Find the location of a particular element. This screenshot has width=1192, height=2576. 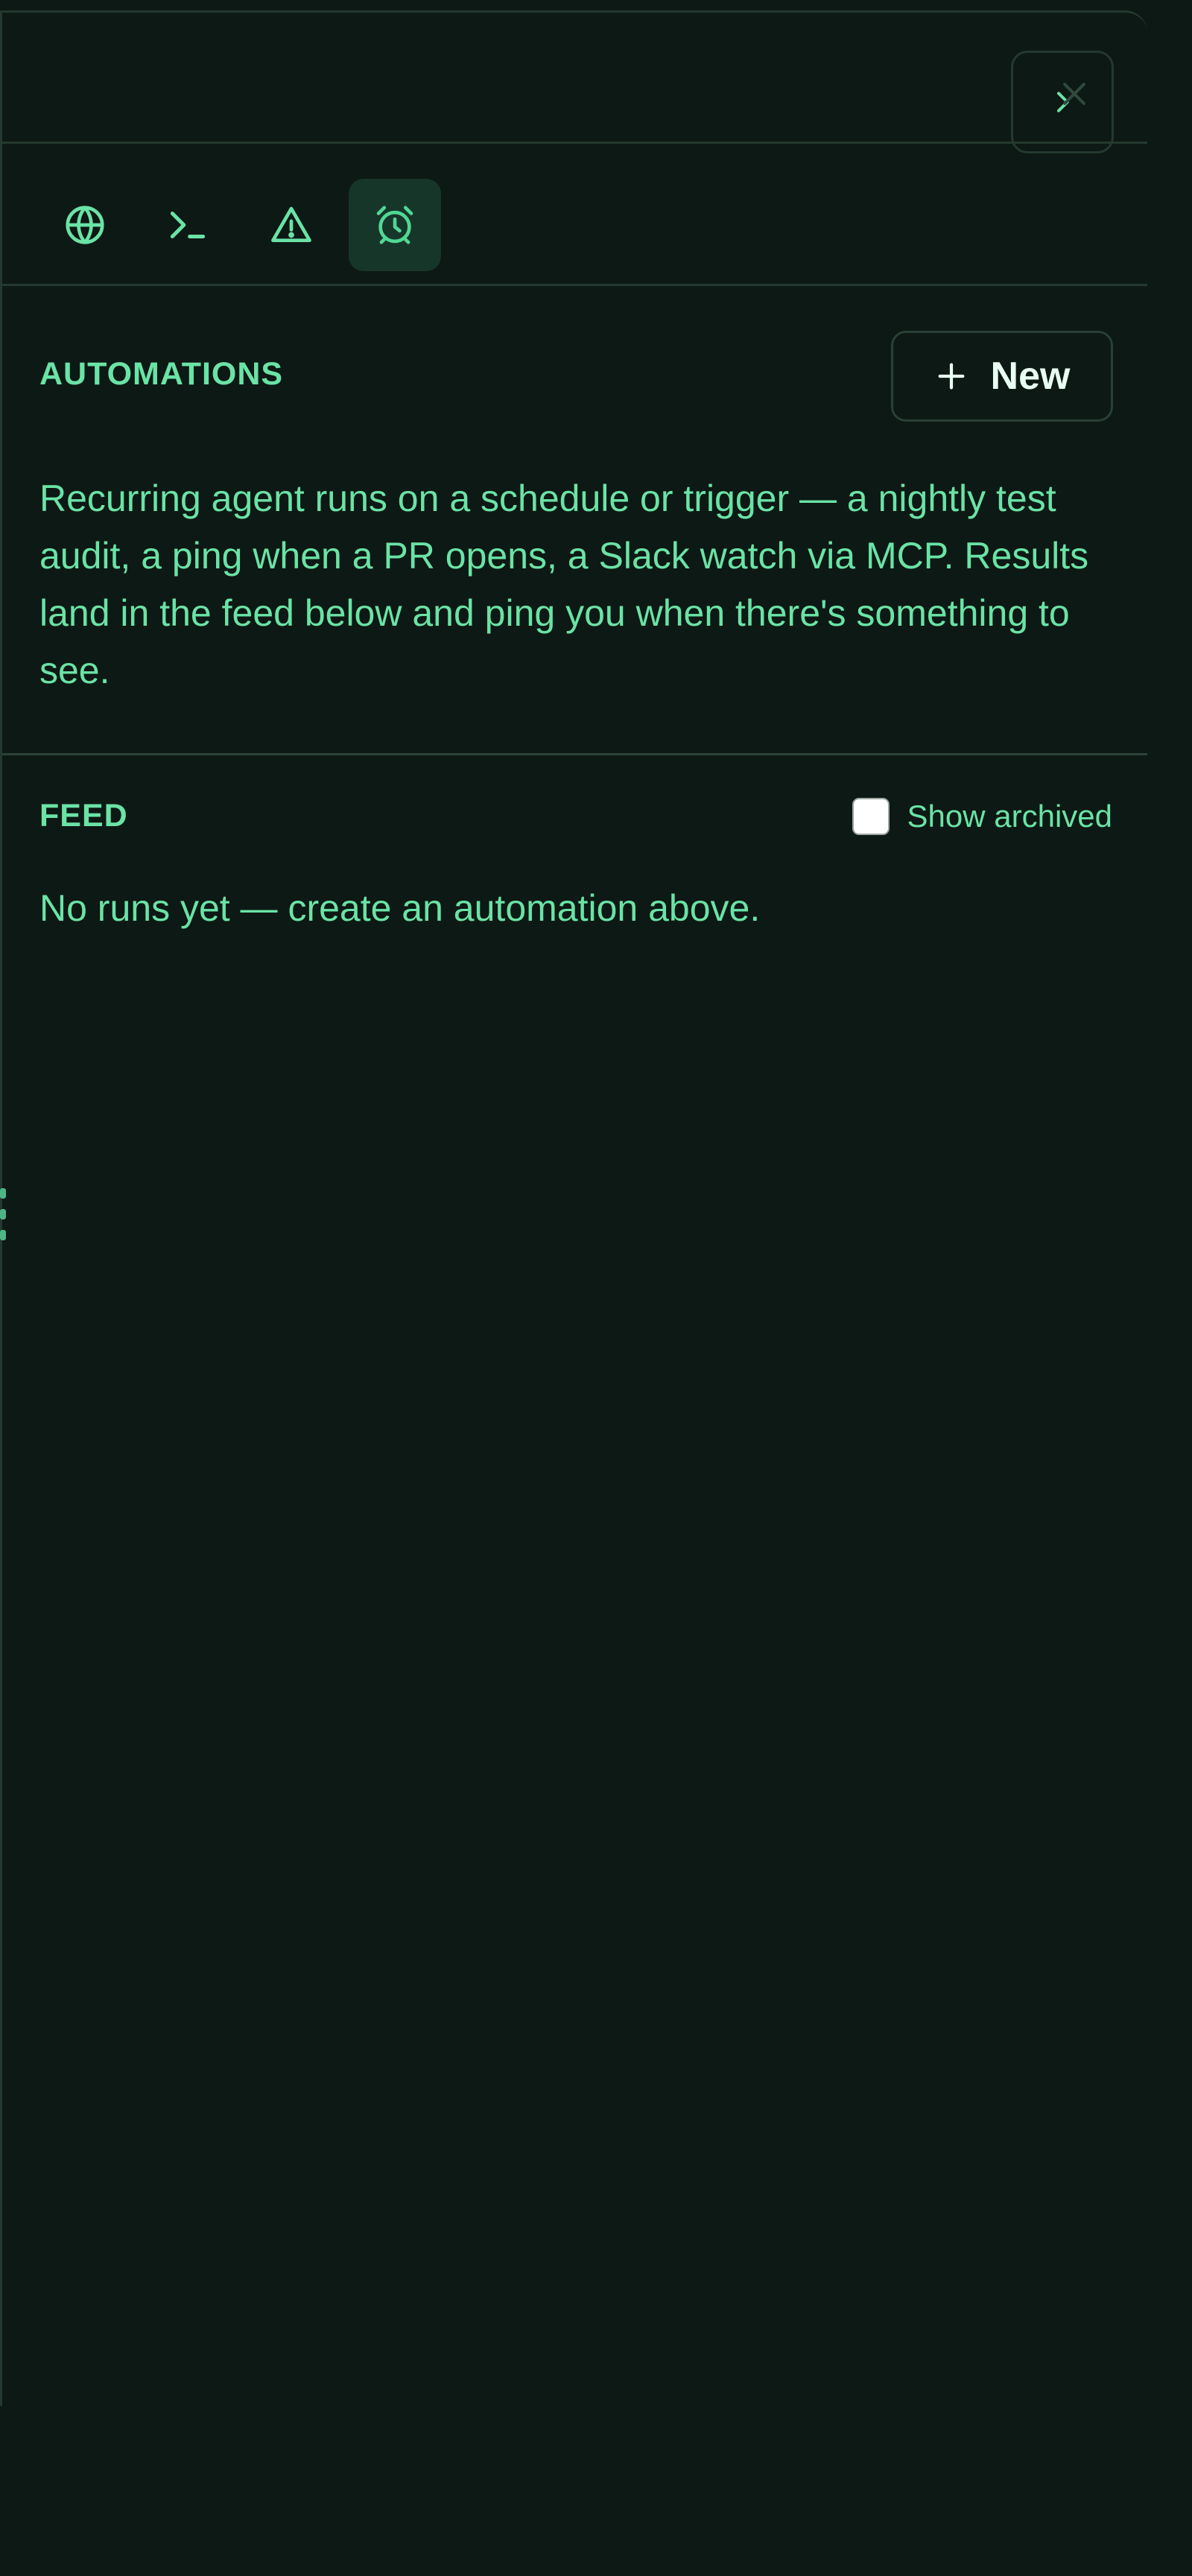

close-icon is located at coordinates (1074, 94).